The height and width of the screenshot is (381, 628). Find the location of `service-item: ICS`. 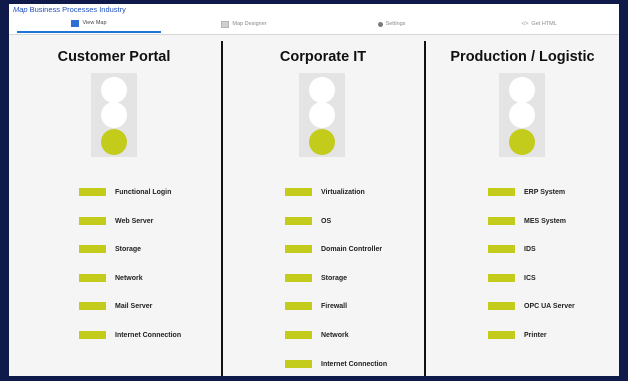

service-item: ICS is located at coordinates (512, 278).